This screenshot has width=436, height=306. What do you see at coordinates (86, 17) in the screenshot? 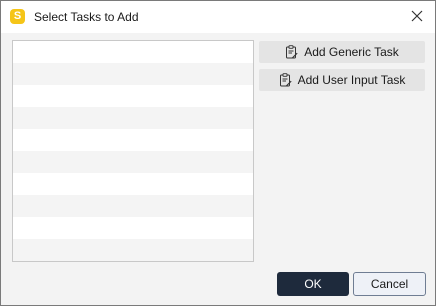
I see `dialog-title: Select Tasks to Add` at bounding box center [86, 17].